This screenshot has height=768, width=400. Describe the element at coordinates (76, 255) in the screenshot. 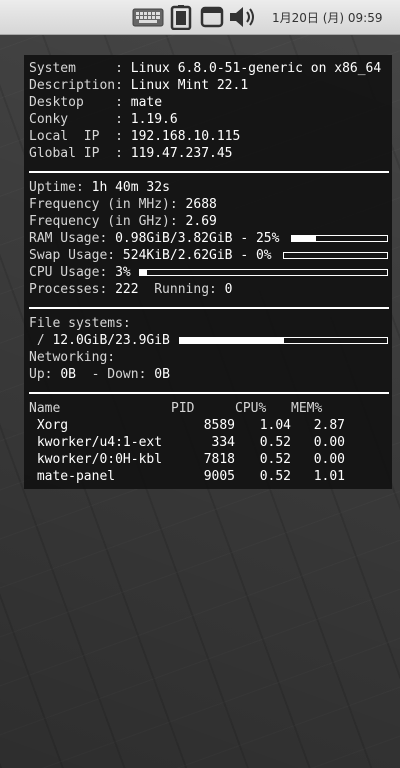

I see `swap-label: Swap Usage:` at that location.